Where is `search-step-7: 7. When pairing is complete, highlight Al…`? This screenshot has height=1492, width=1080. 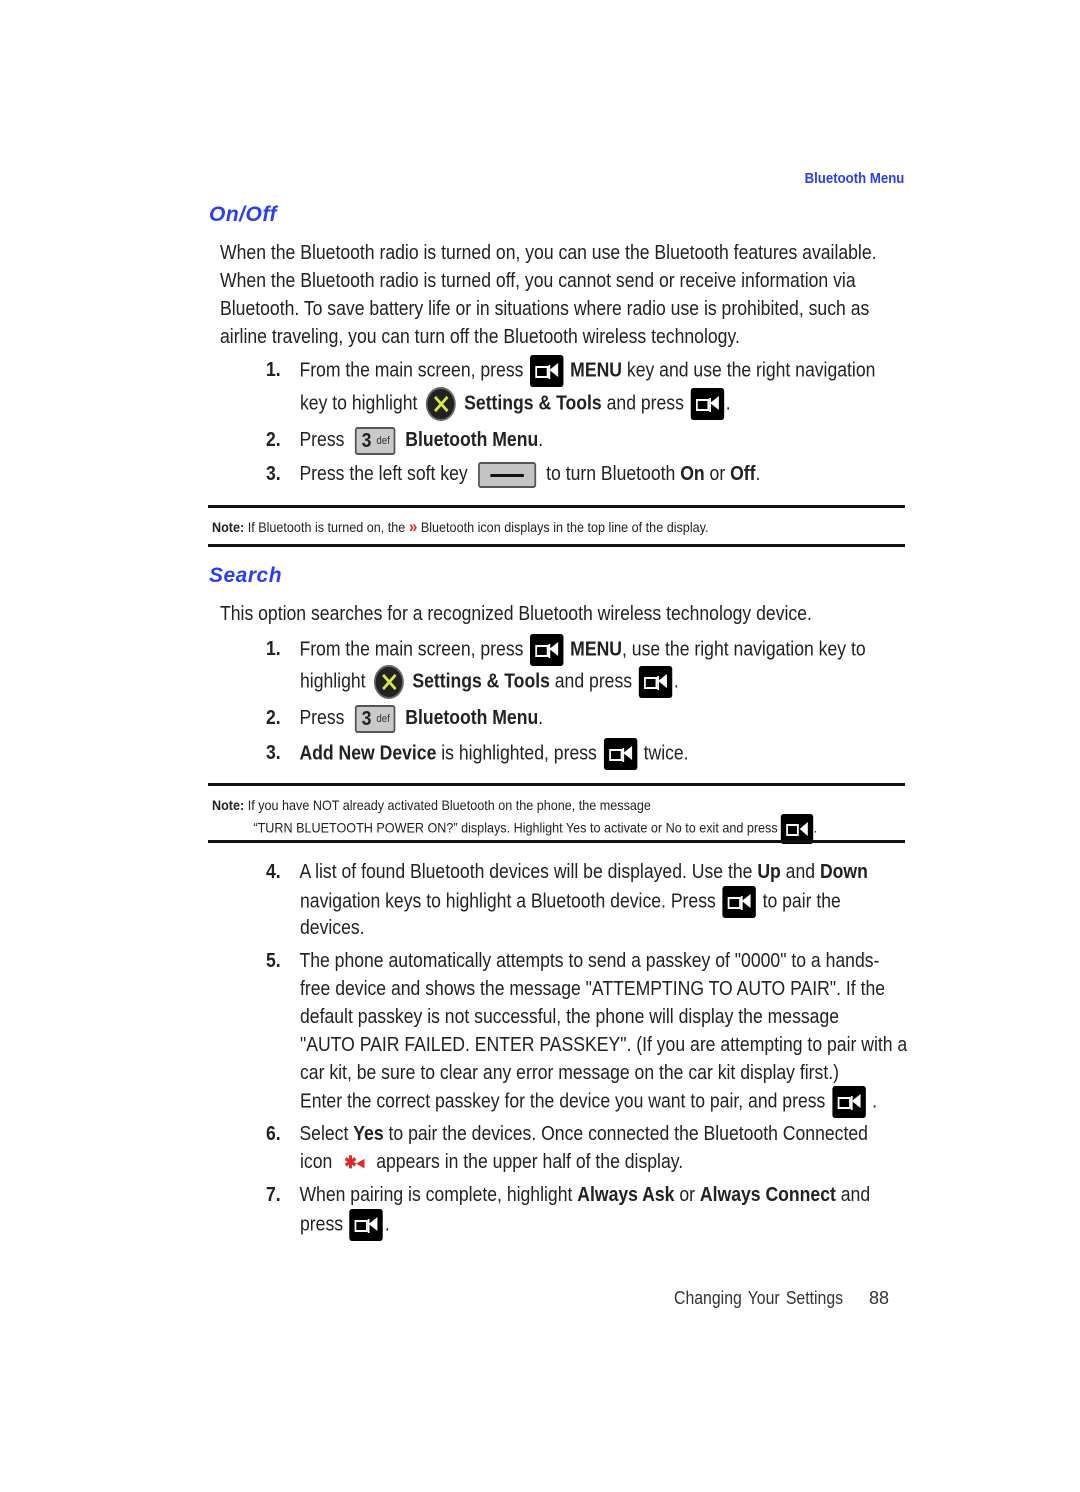 search-step-7: 7. When pairing is complete, highlight Al… is located at coordinates (568, 1195).